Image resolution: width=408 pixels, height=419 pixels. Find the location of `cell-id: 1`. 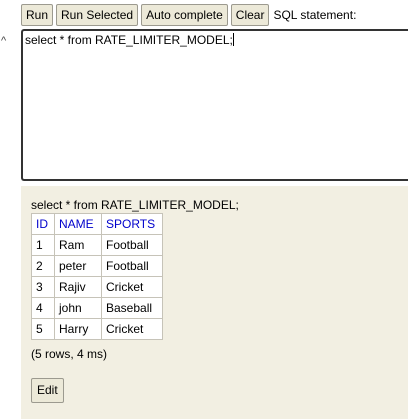

cell-id: 1 is located at coordinates (43, 245).